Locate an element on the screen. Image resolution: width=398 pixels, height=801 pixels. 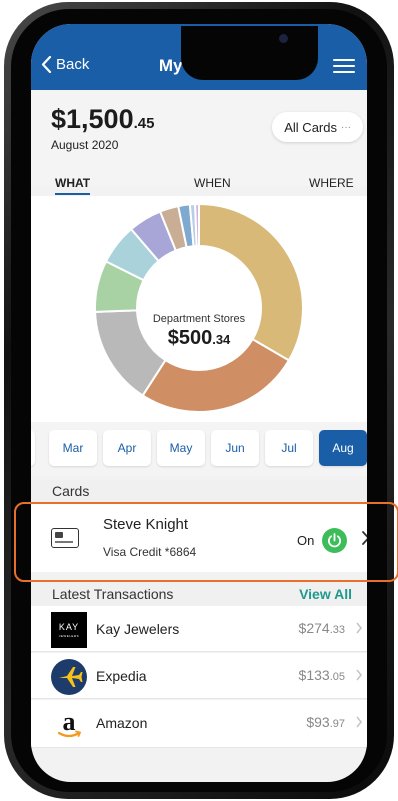
transaction-amount: $274.33 is located at coordinates (321, 628).